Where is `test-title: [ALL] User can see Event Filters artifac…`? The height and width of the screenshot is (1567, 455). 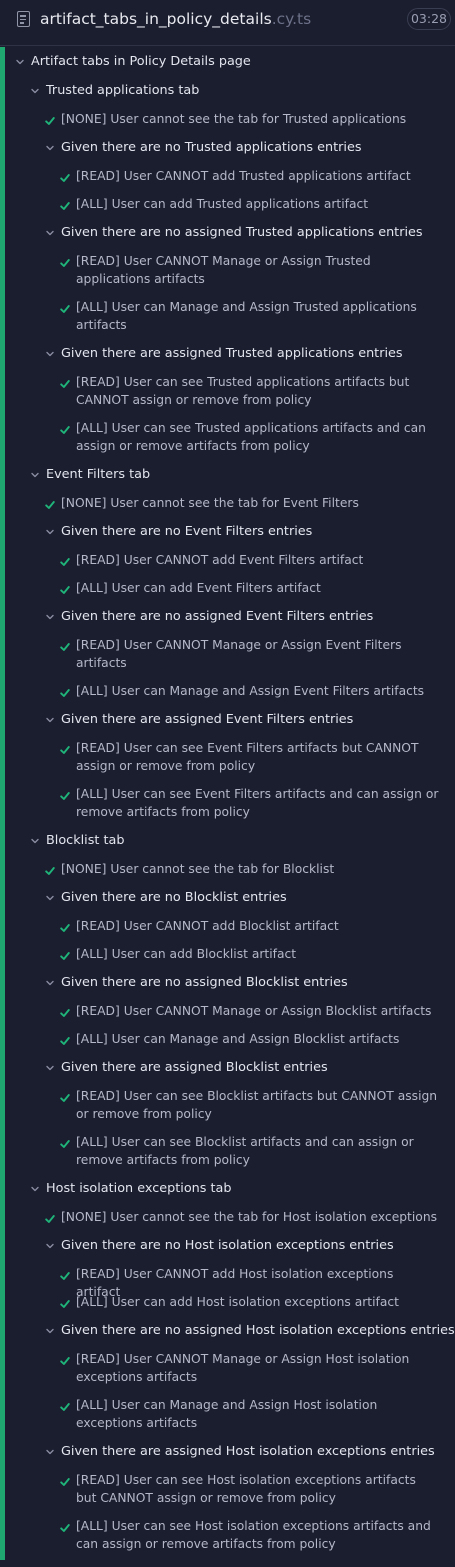 test-title: [ALL] User can see Event Filters artifac… is located at coordinates (257, 803).